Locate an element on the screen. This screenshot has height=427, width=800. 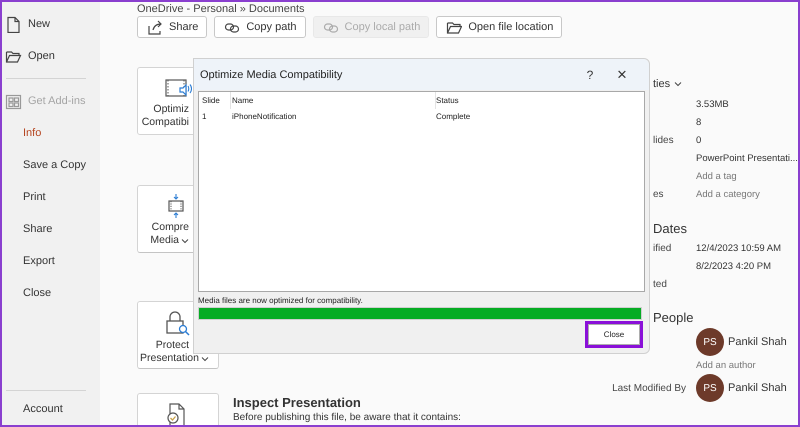
lock-key-icon is located at coordinates (177, 323).